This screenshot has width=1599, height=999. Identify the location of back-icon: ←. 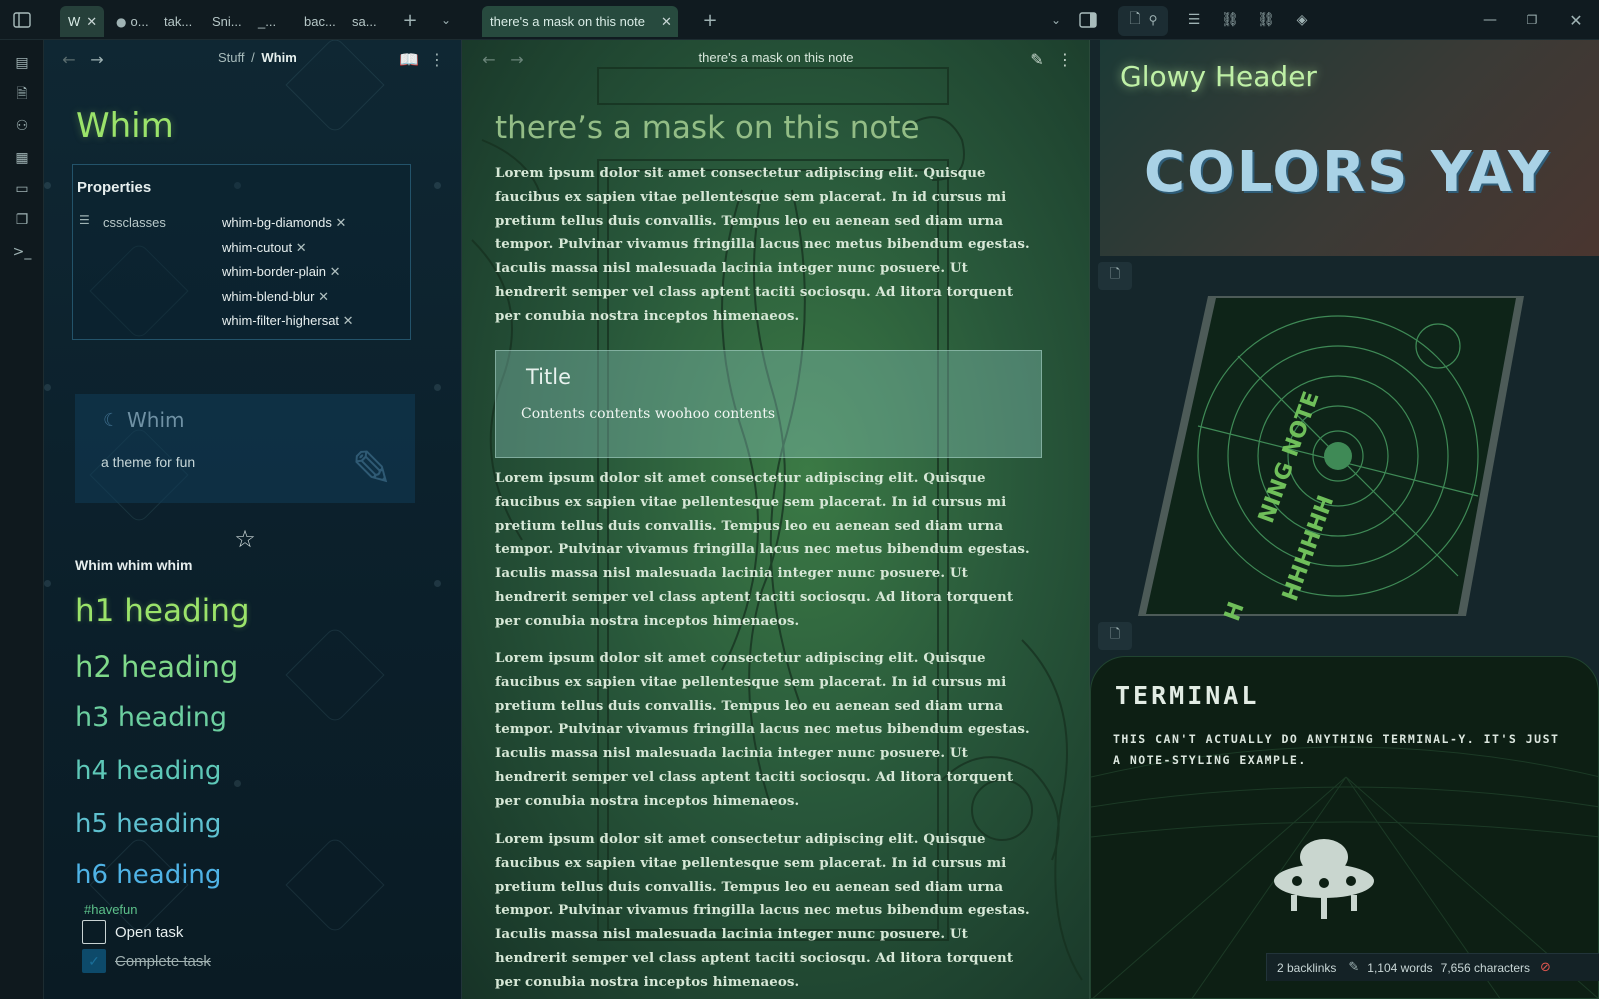
(69, 59).